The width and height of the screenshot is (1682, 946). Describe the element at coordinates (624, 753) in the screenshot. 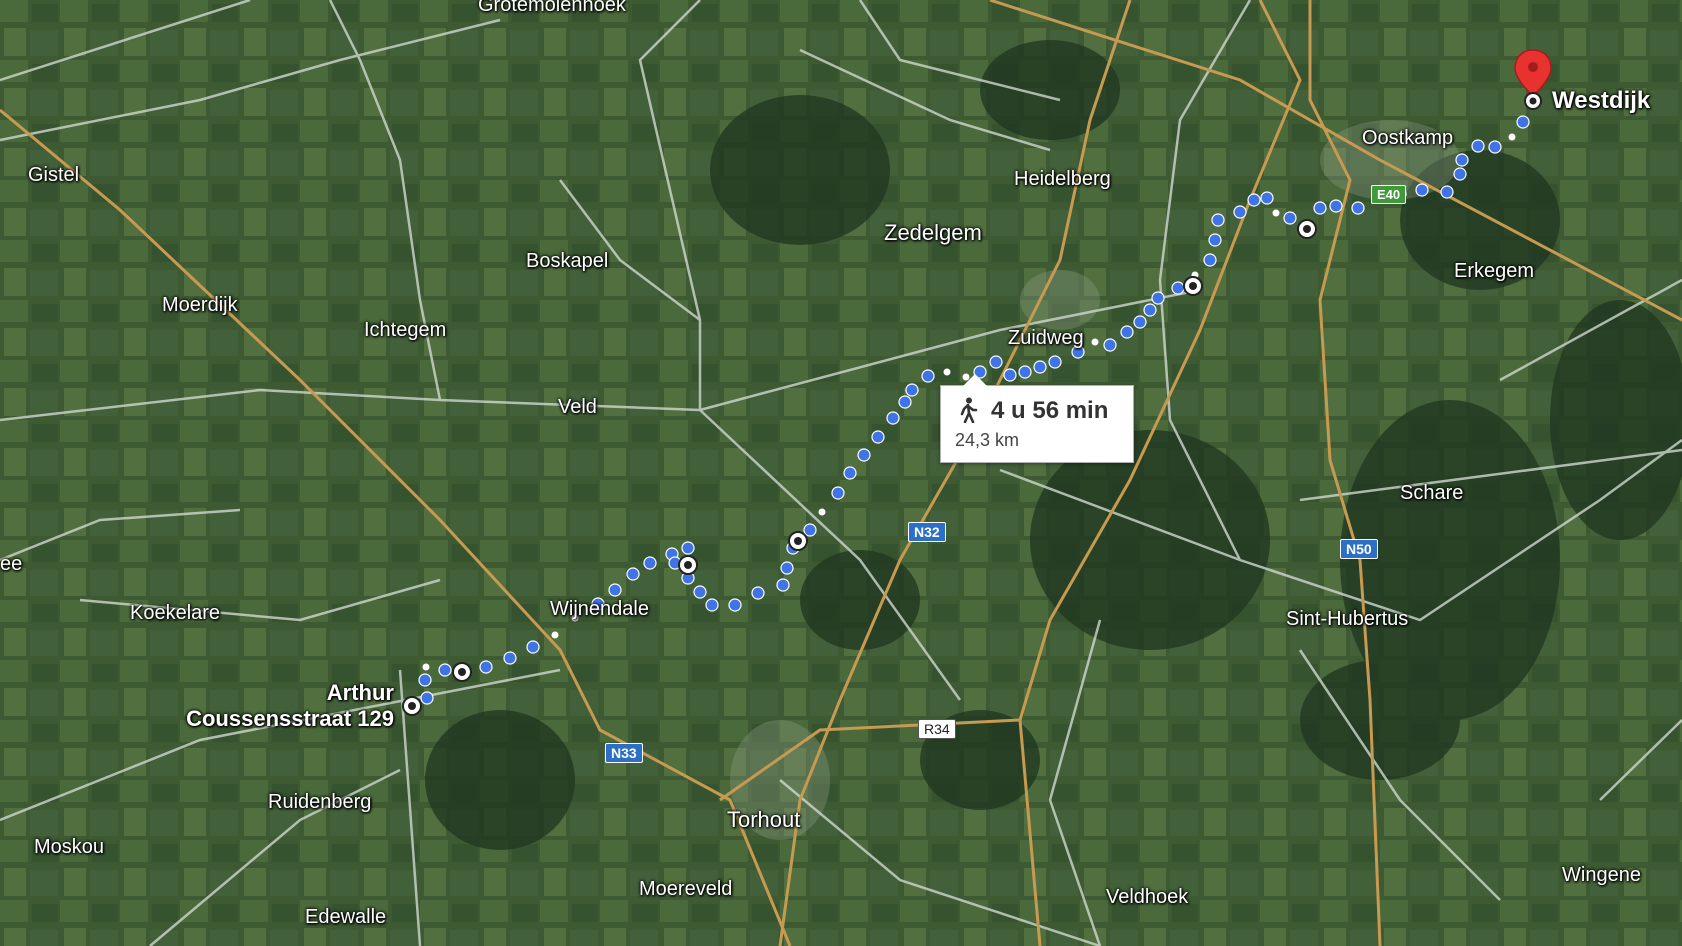

I see `road-shield-n33: N33` at that location.